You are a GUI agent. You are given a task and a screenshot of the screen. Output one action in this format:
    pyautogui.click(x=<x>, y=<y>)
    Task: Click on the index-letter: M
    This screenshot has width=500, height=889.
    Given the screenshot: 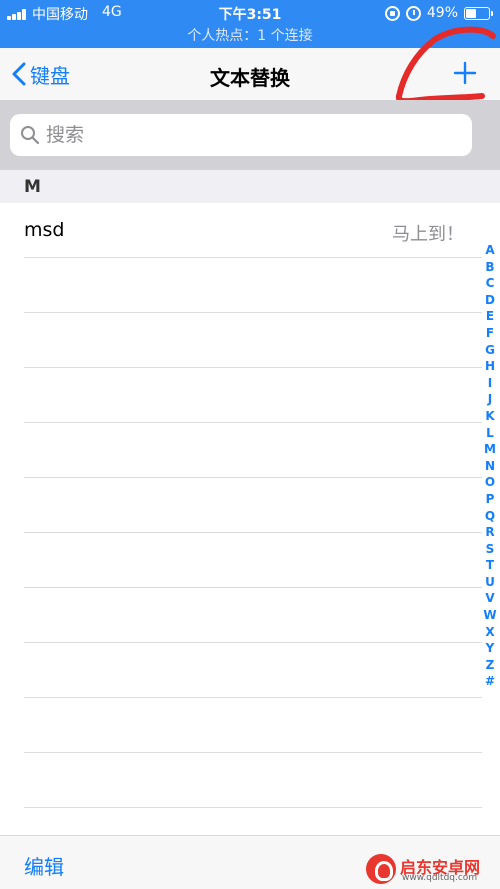 What is the action you would take?
    pyautogui.click(x=490, y=449)
    